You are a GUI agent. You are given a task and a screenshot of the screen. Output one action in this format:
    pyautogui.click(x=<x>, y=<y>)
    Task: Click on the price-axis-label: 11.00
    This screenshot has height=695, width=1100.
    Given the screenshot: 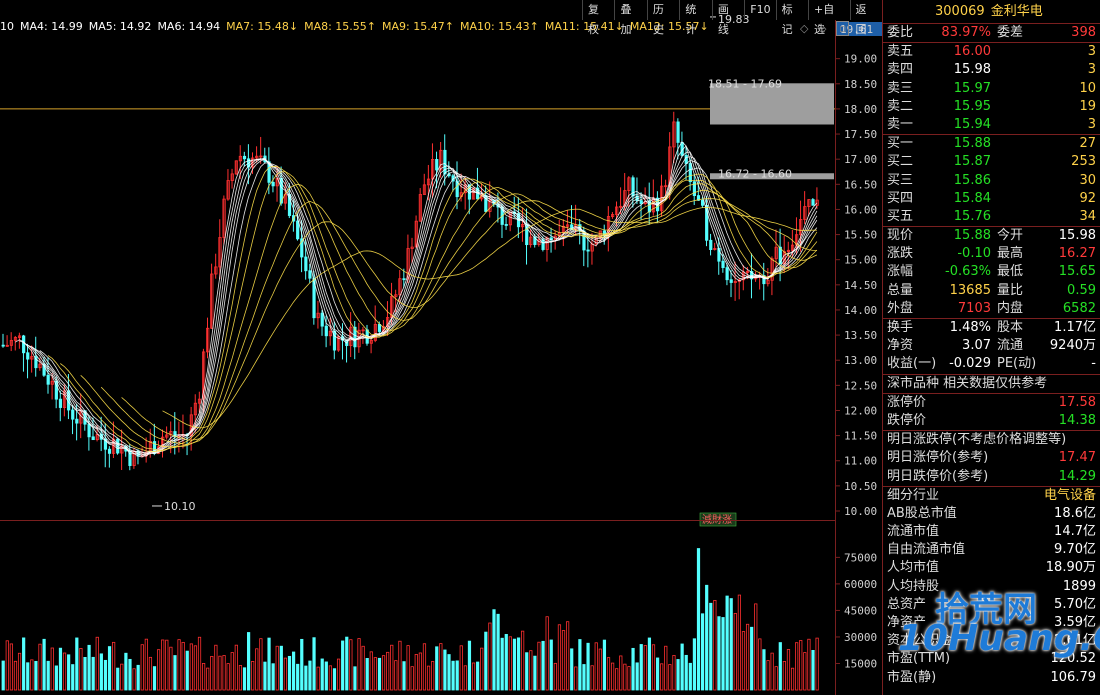 What is the action you would take?
    pyautogui.click(x=860, y=461)
    